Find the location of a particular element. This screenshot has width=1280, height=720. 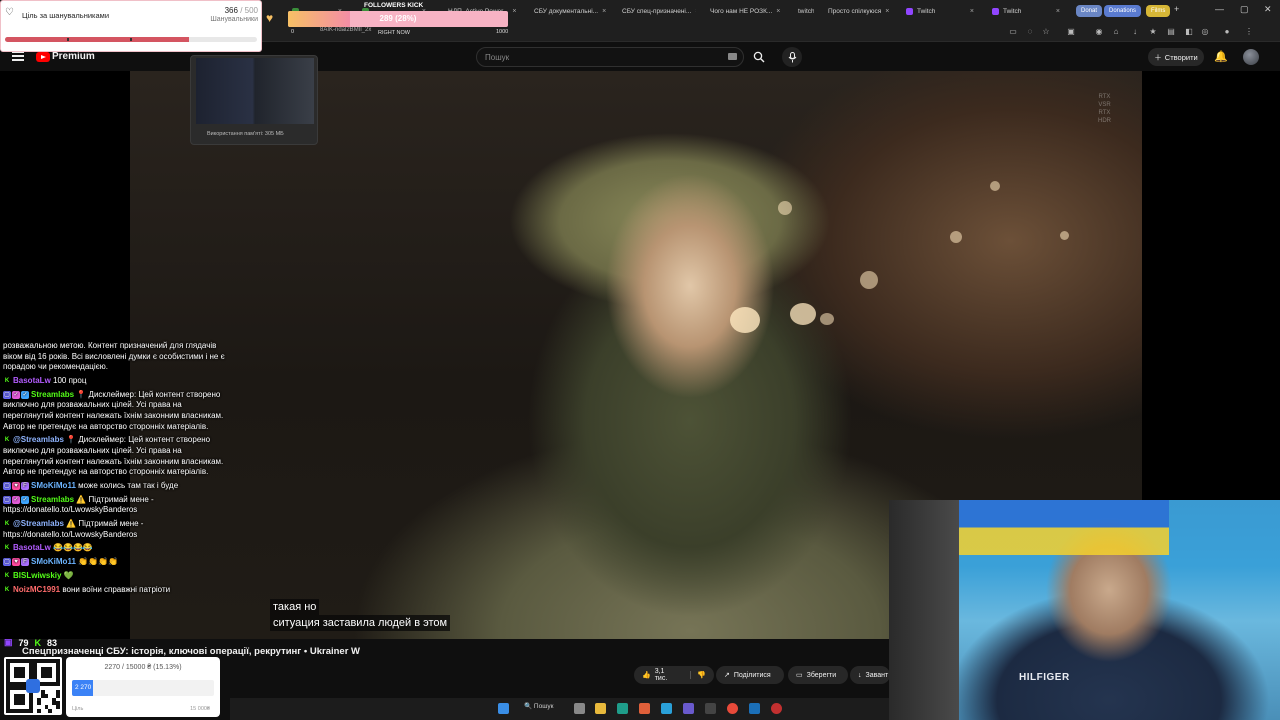

chat-message: K BasotaLw 100 проц is located at coordinates (115, 381).